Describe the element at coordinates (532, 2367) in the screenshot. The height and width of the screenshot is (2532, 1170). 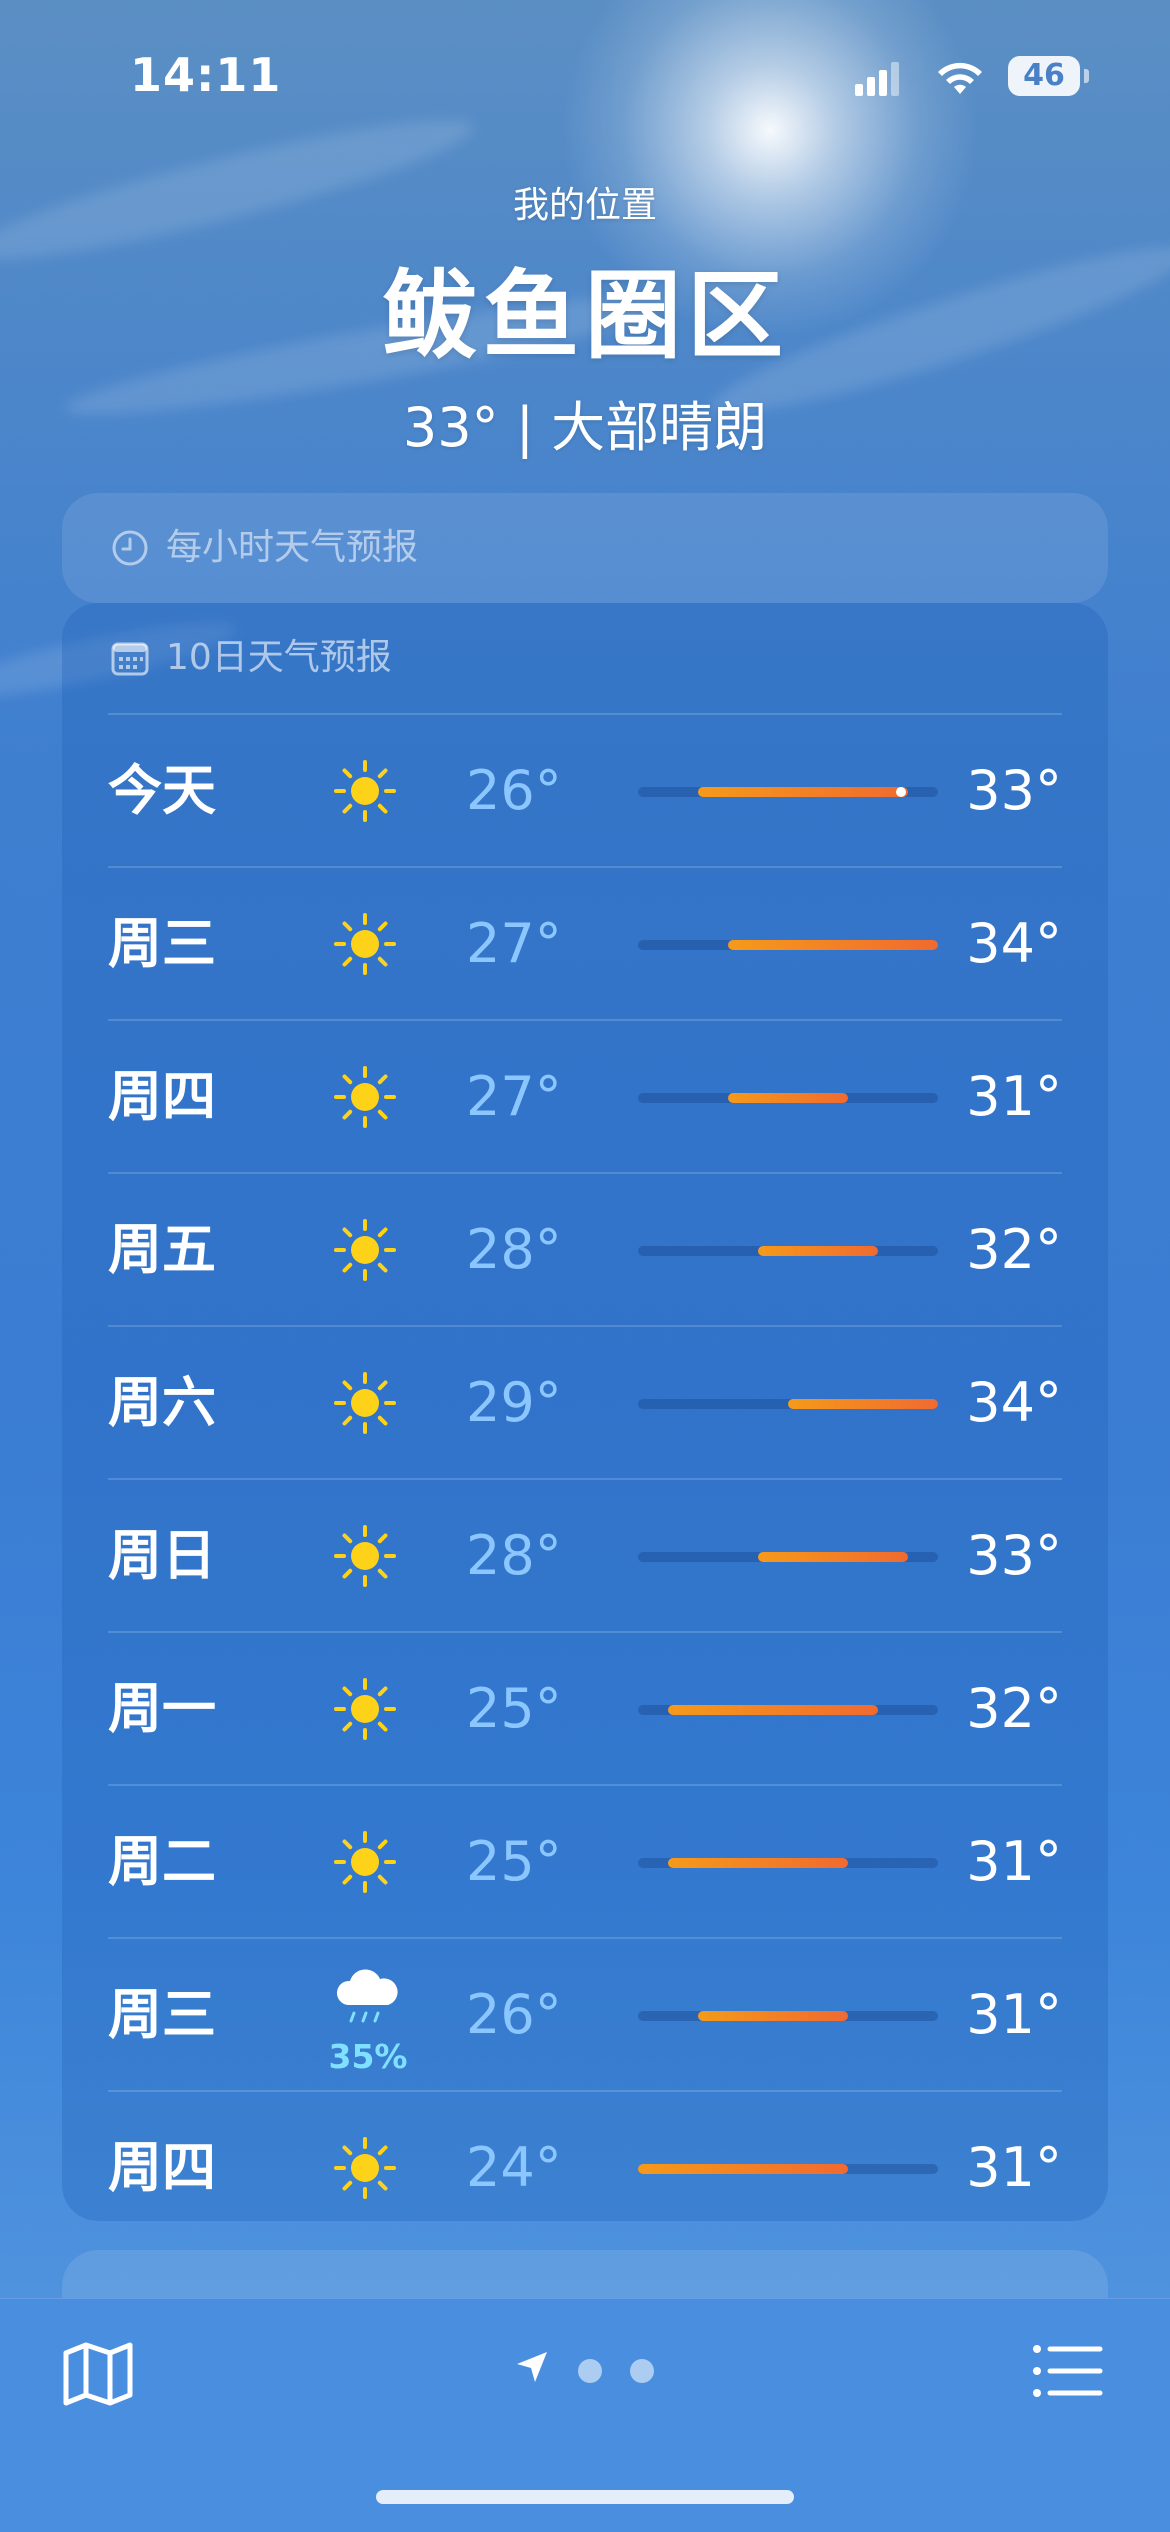
I see `location-arrow-icon` at that location.